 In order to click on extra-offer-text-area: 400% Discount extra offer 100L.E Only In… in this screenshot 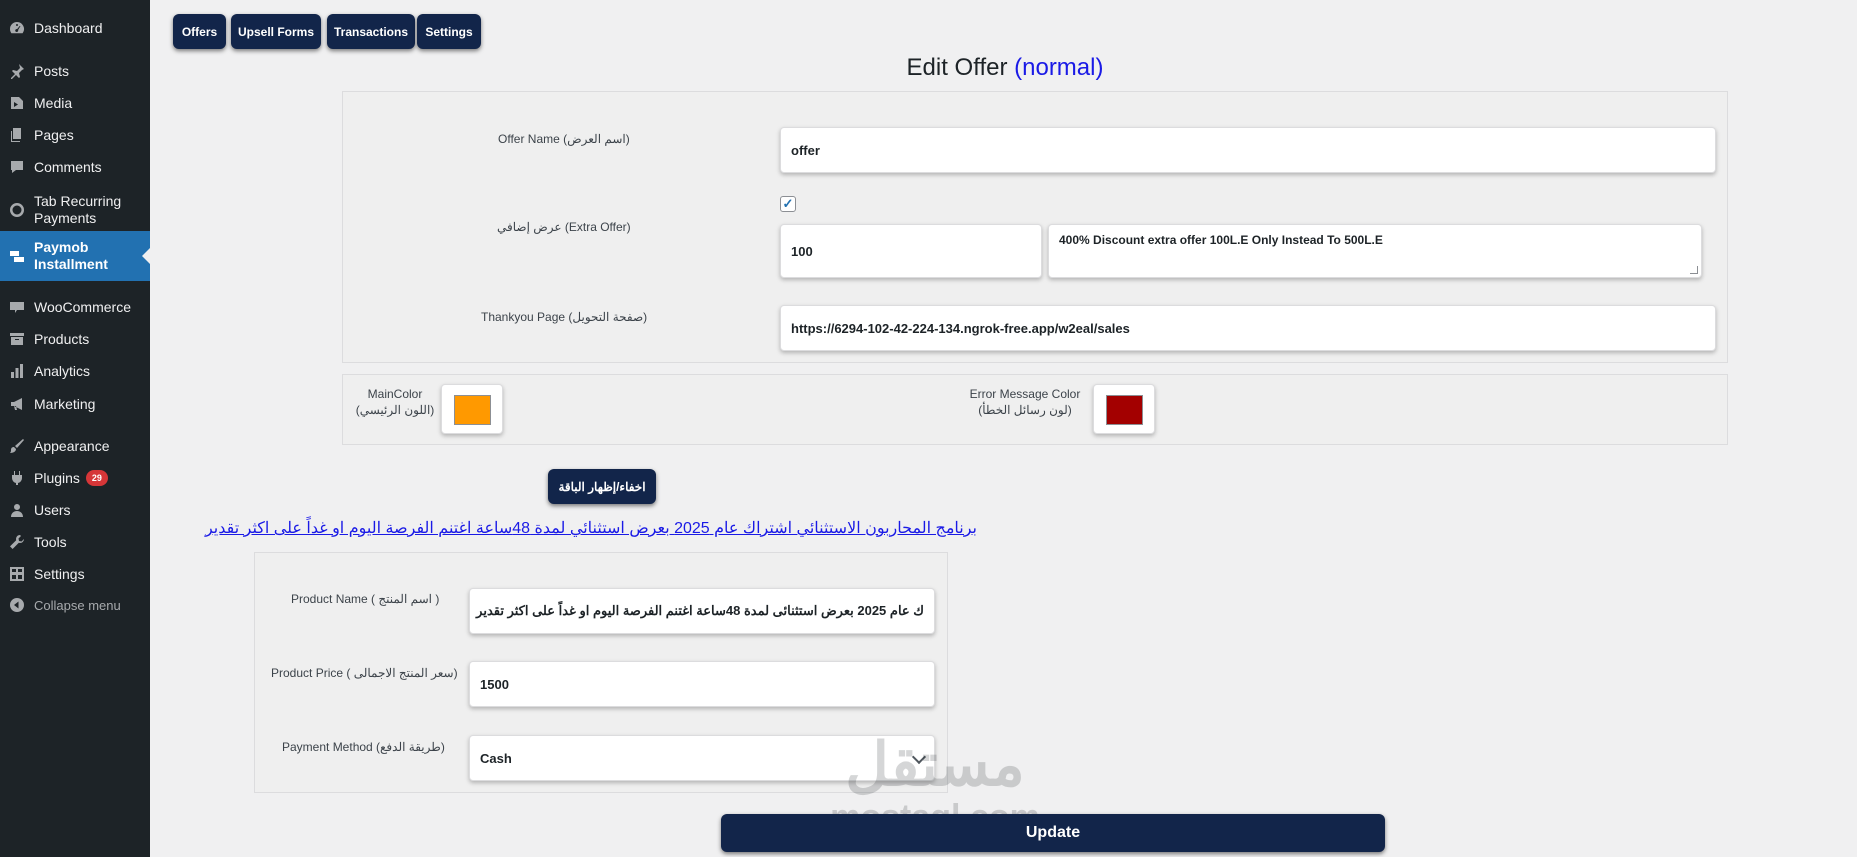, I will do `click(1375, 251)`.